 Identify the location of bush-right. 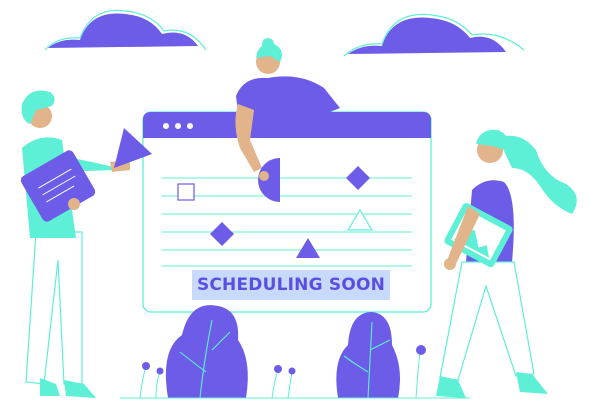
(368, 355).